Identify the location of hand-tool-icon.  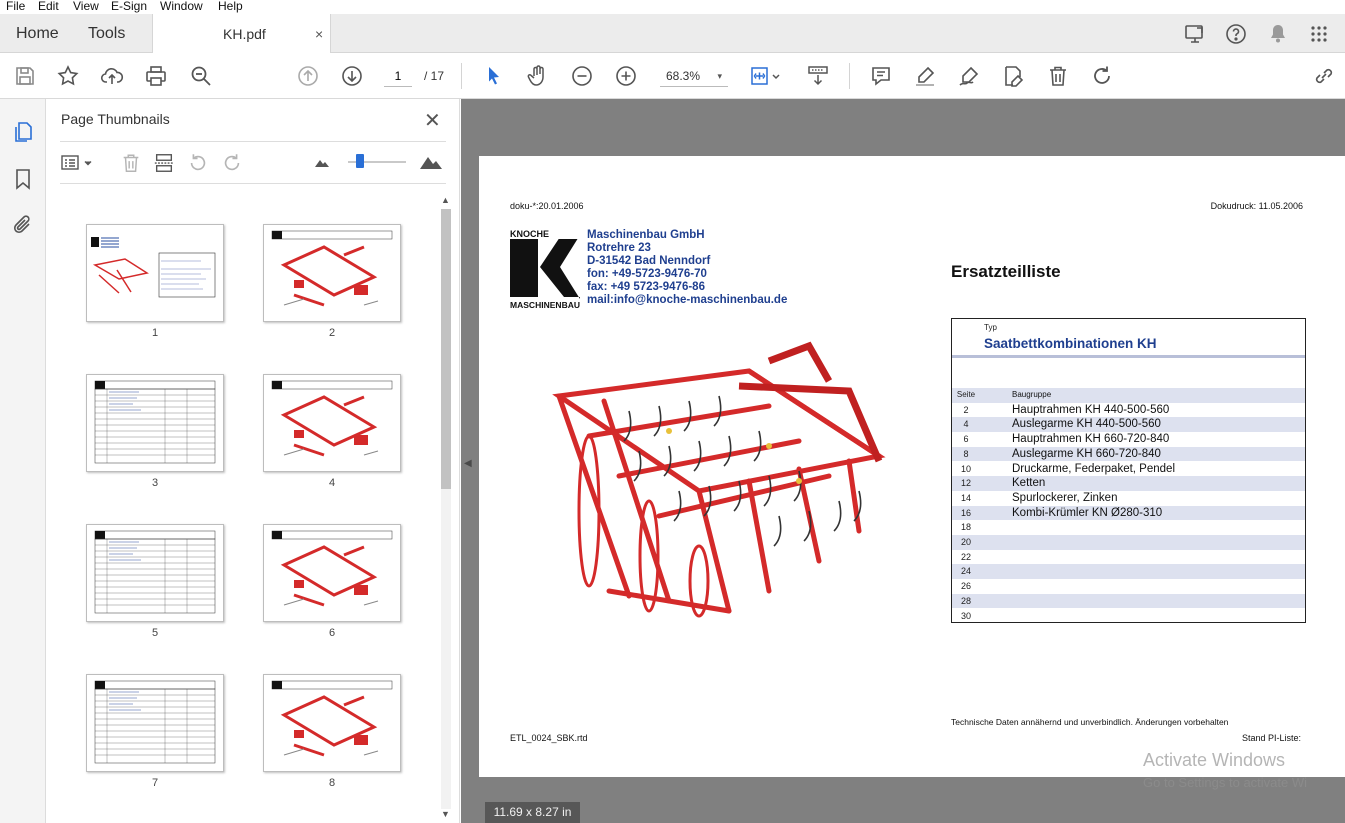
(538, 76).